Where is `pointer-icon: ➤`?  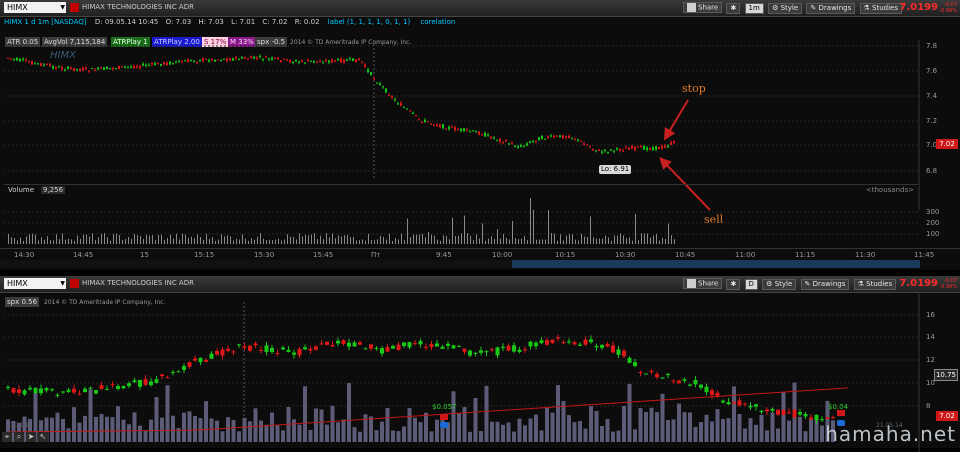
pointer-icon: ➤ is located at coordinates (31, 437).